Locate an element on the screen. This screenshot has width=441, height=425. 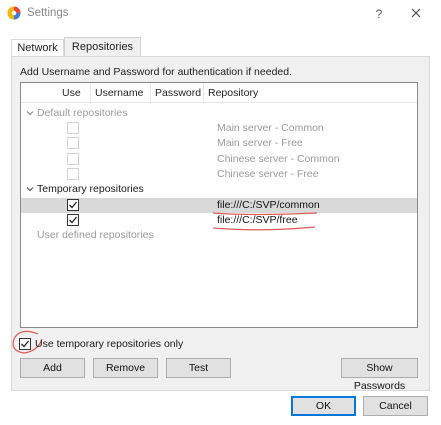
window-title: Settings is located at coordinates (48, 13).